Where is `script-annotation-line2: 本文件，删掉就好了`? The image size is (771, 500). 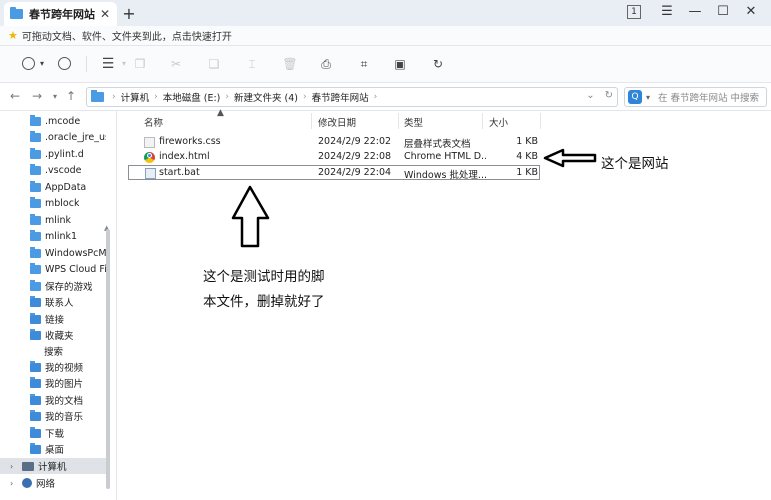 script-annotation-line2: 本文件，删掉就好了 is located at coordinates (264, 302).